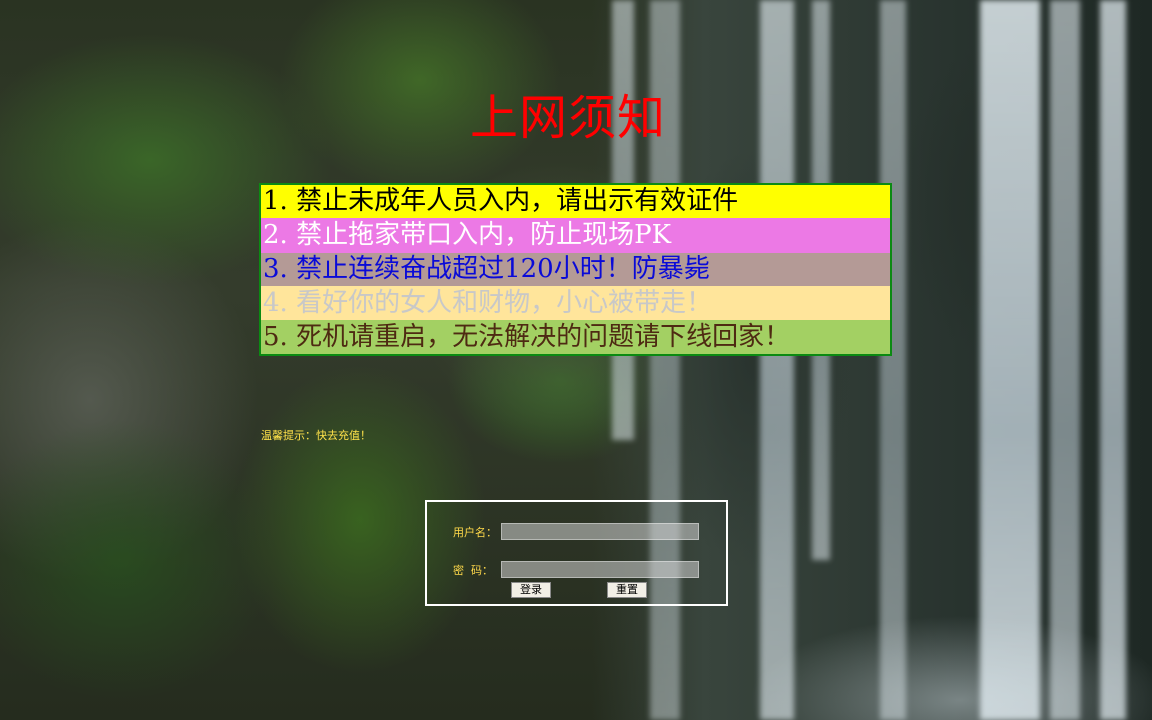  What do you see at coordinates (576, 553) in the screenshot?
I see `login-form: 用户名： 密 码： 登录 重置` at bounding box center [576, 553].